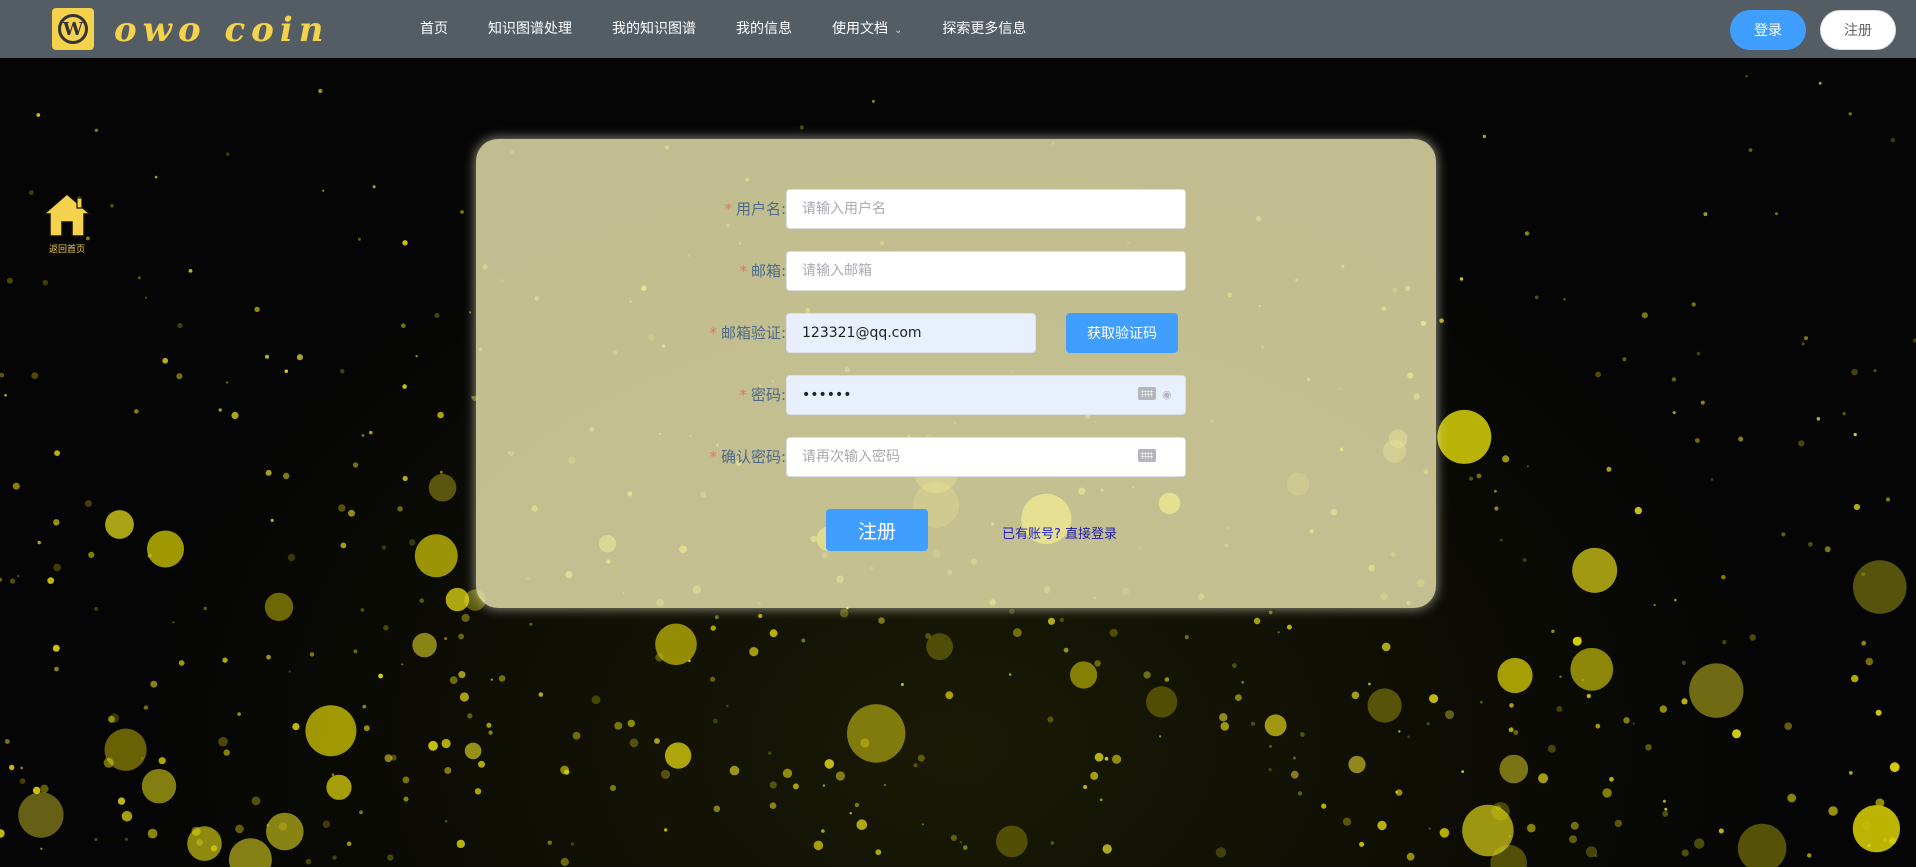 The height and width of the screenshot is (867, 1916). Describe the element at coordinates (984, 29) in the screenshot. I see `nav-item-explore: 探索更多信息` at that location.